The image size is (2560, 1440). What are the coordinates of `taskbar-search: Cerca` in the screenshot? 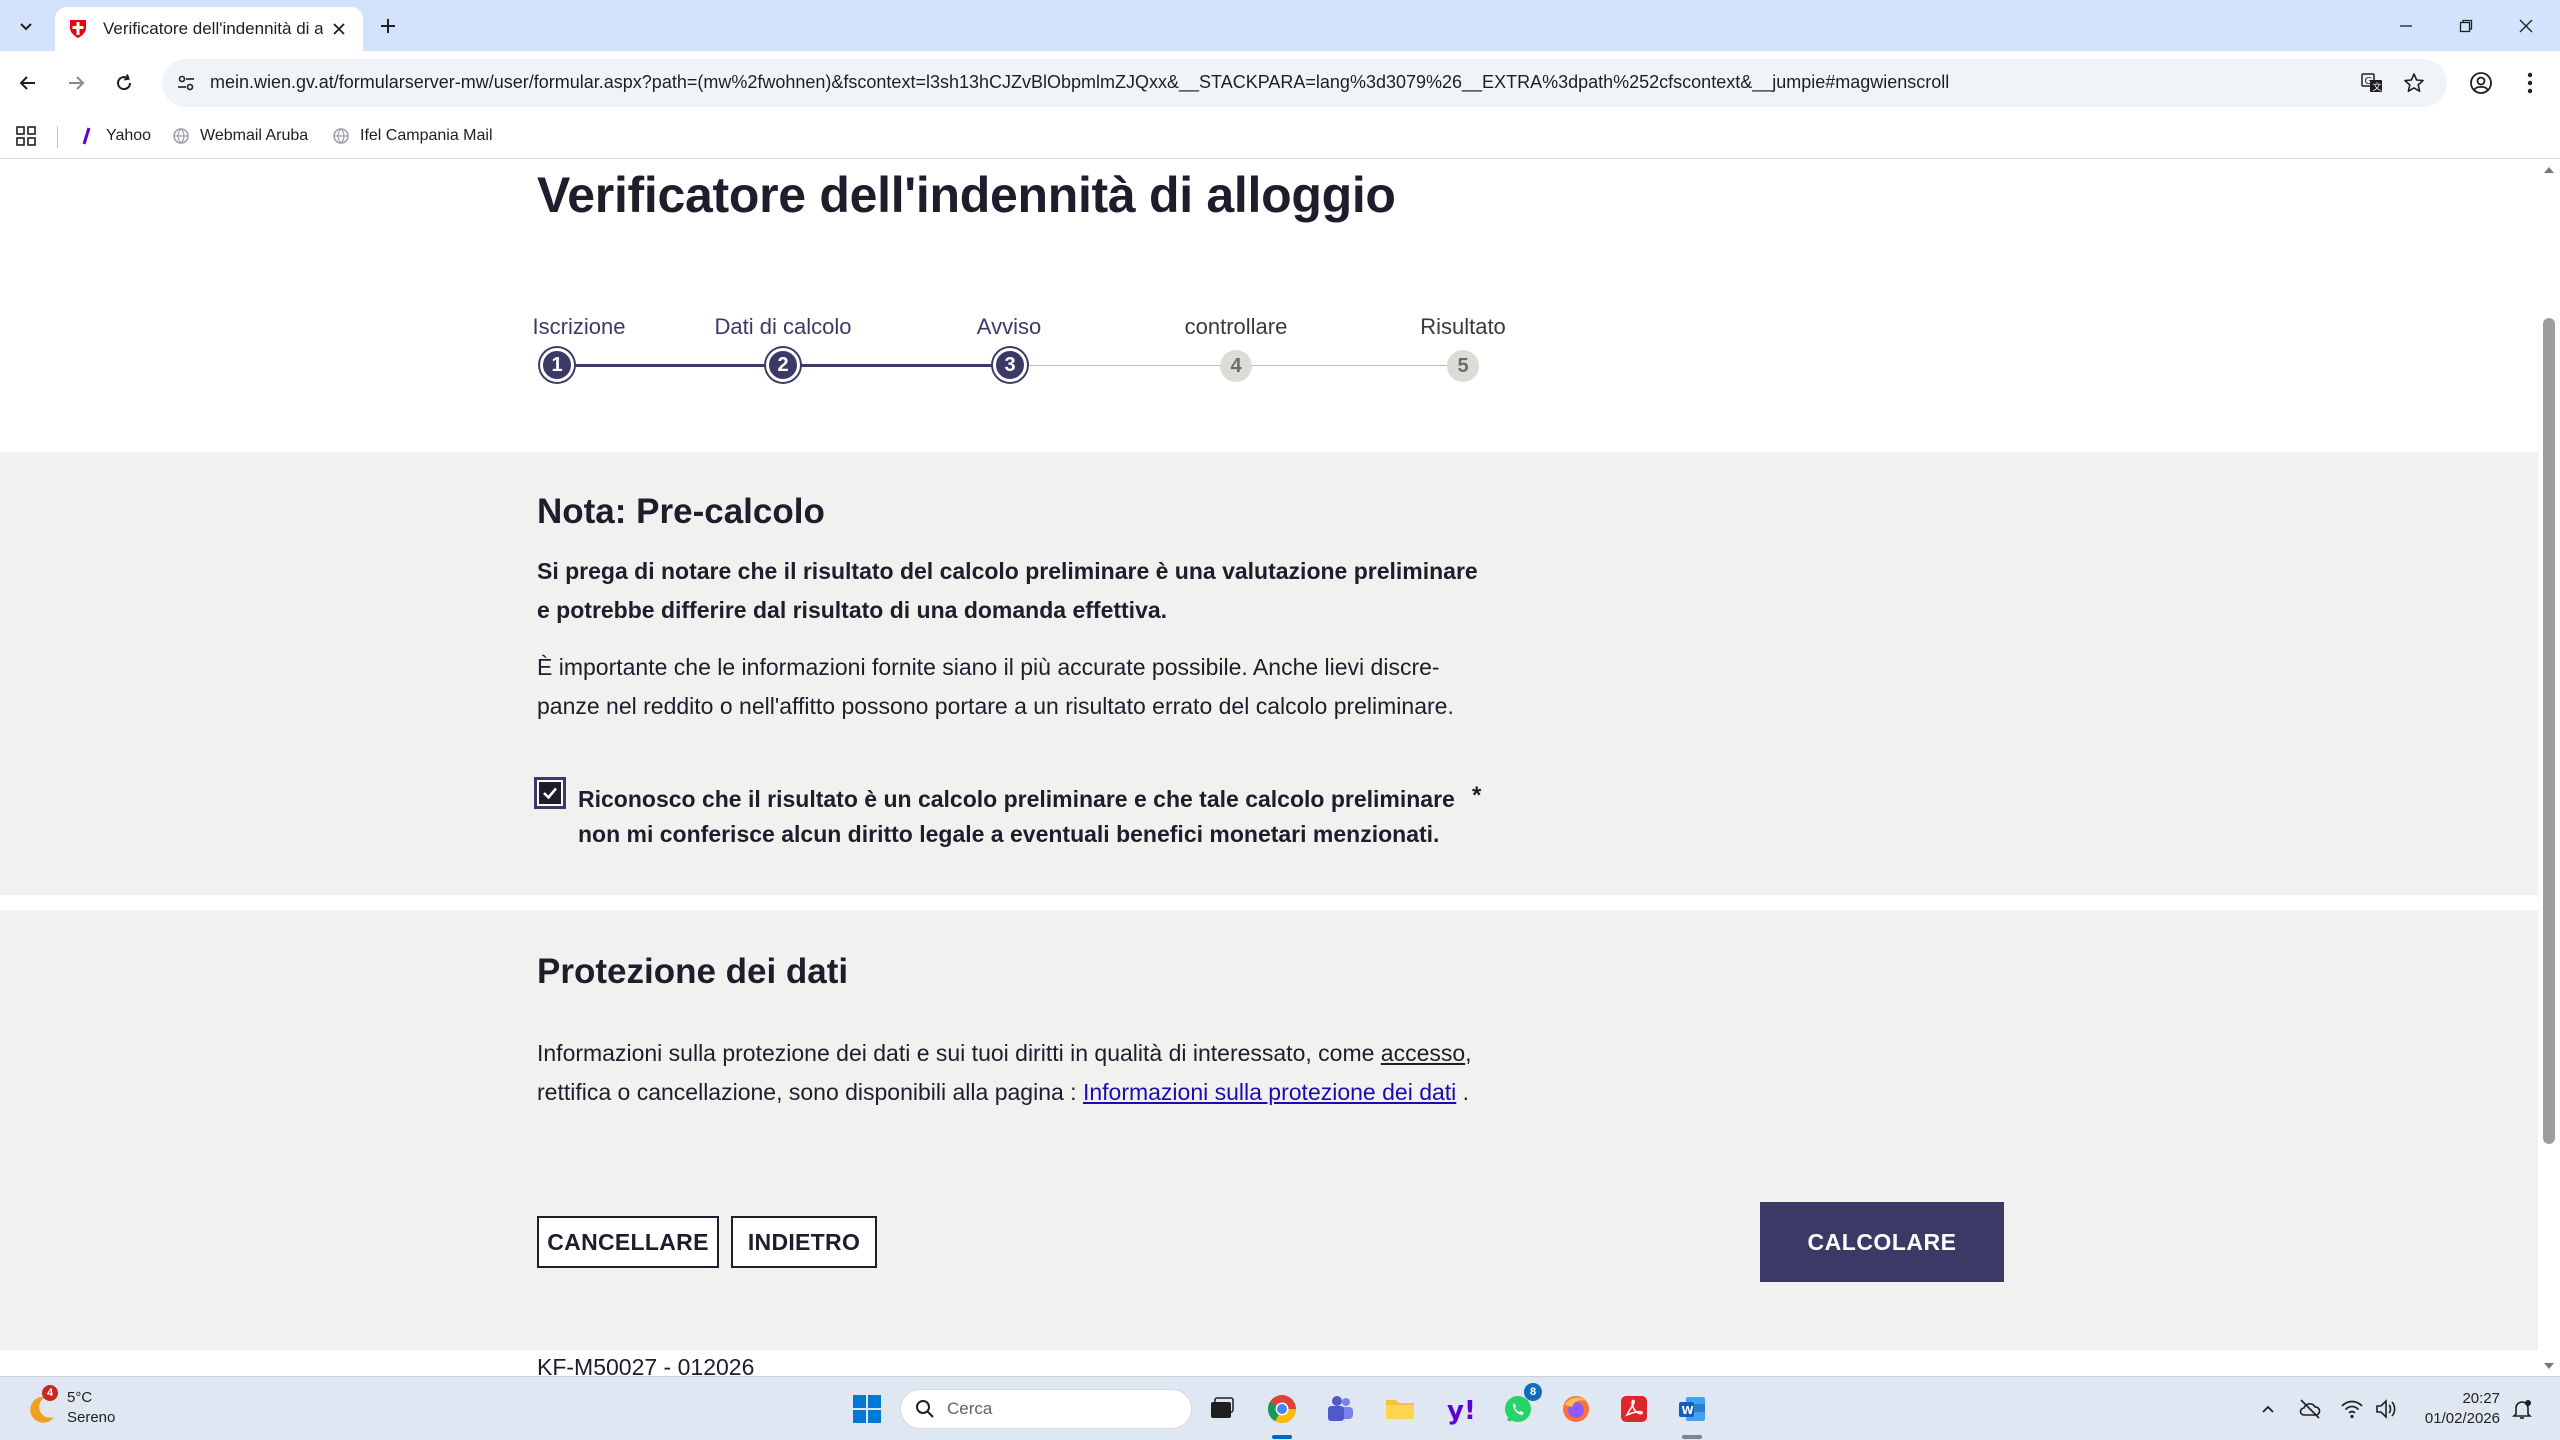 It's located at (1046, 1409).